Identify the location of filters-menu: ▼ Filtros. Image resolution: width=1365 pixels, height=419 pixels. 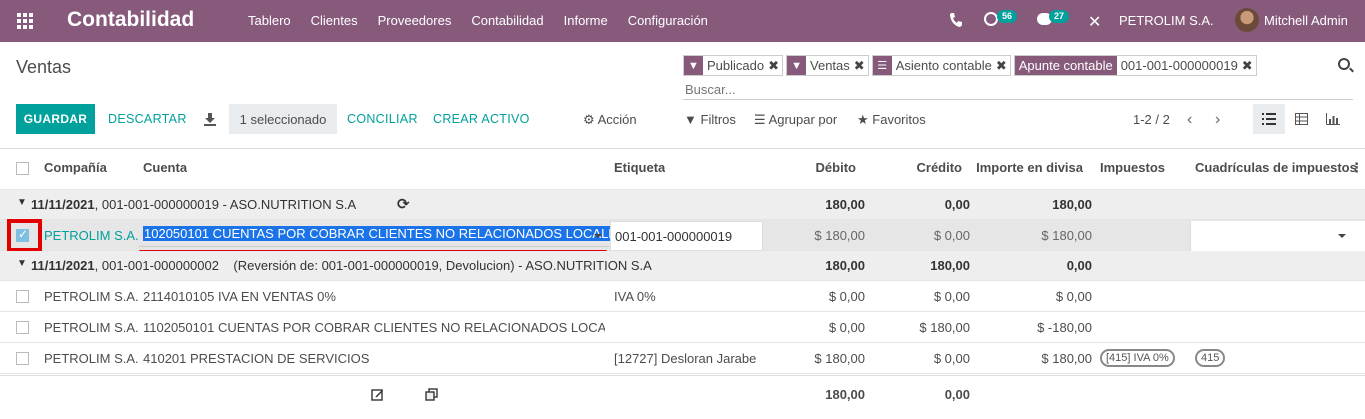
(710, 119).